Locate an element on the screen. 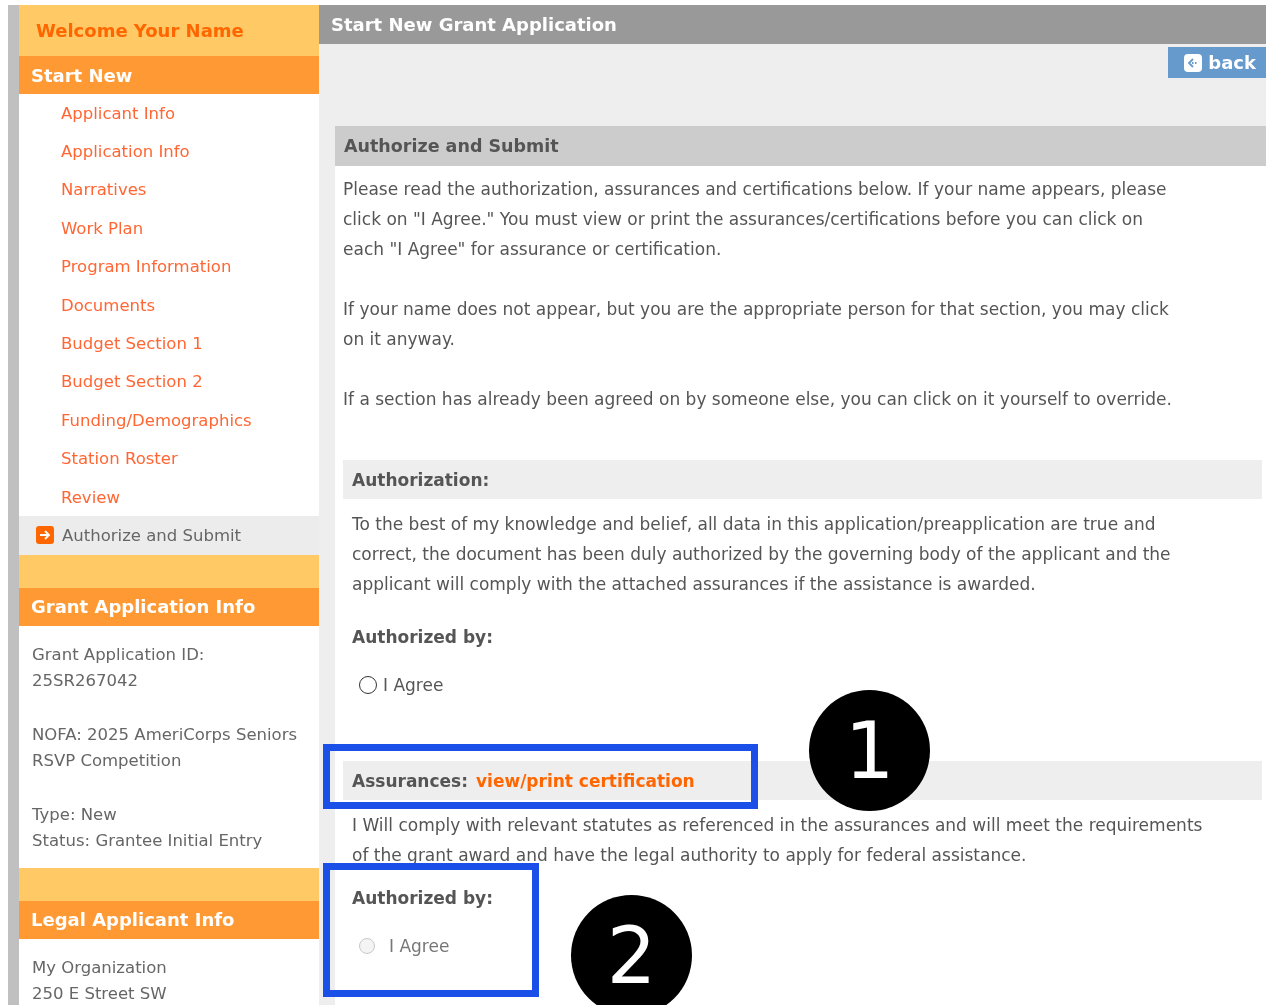  section-header: Legal Applicant Info is located at coordinates (169, 919).